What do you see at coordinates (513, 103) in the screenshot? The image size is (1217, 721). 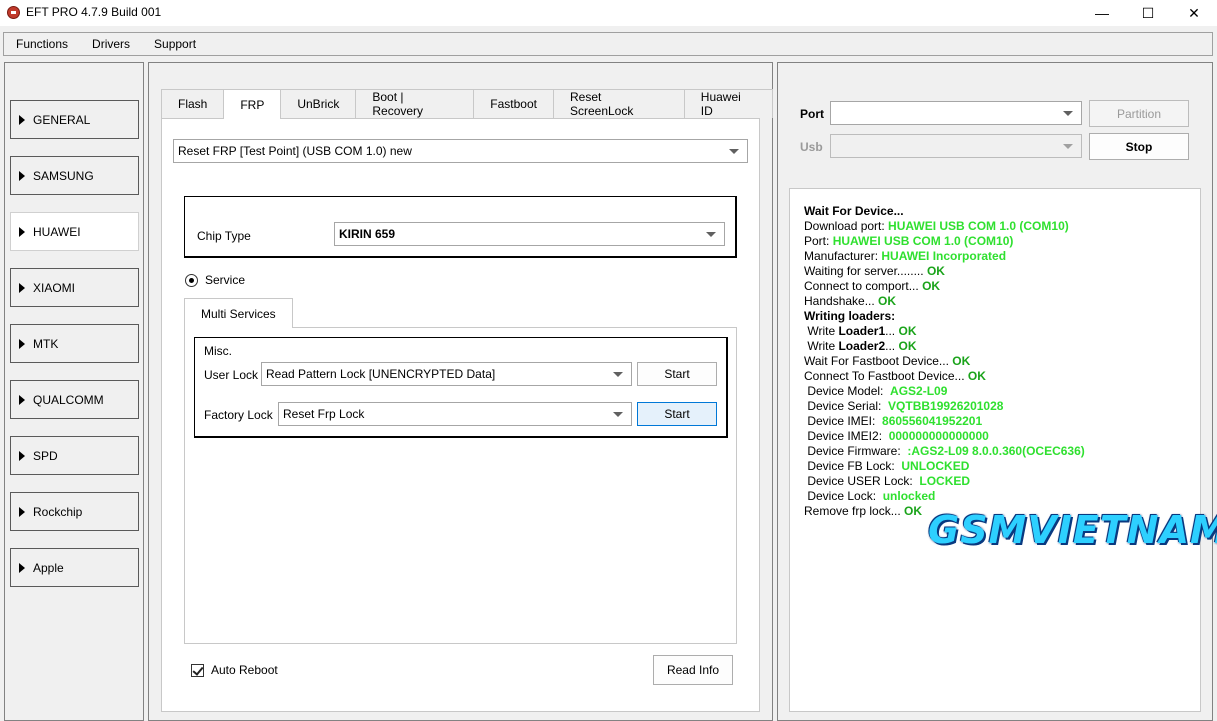 I see `tab-fastboot: Fastboot` at bounding box center [513, 103].